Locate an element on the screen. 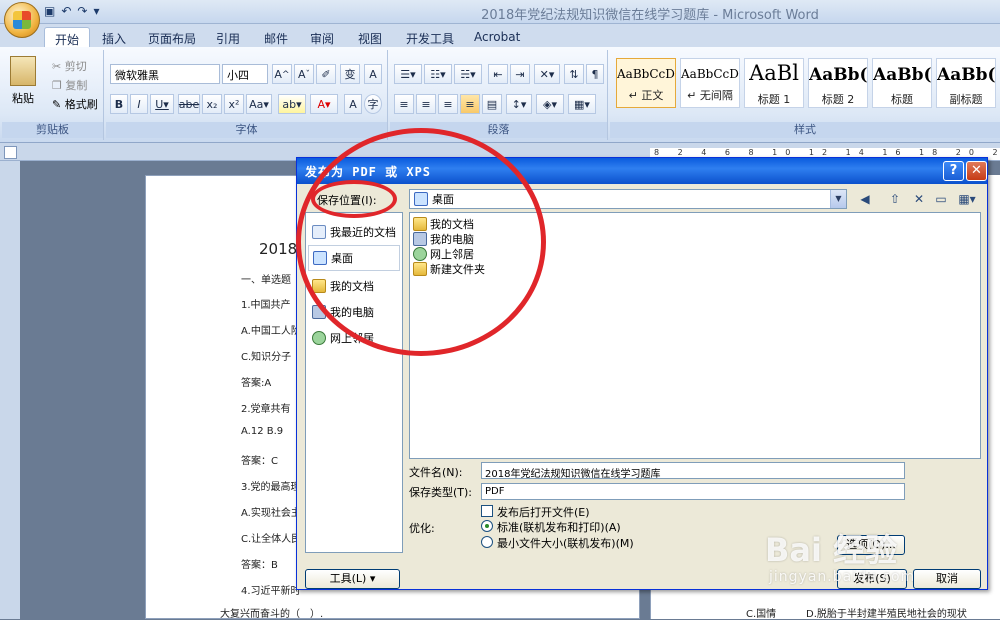 The height and width of the screenshot is (620, 1000). open-after-label: 发布后打开文件(E) is located at coordinates (543, 512).